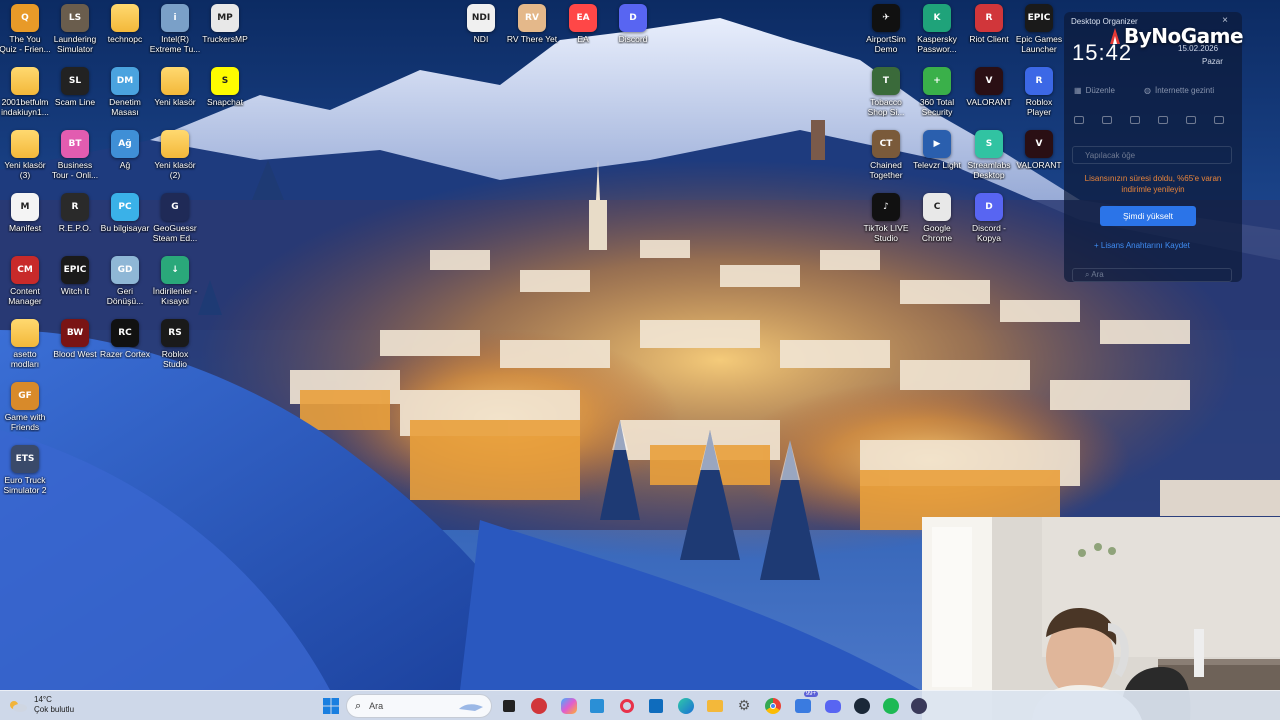 This screenshot has width=1280, height=720. Describe the element at coordinates (75, 270) in the screenshot. I see `witch-it-icon: EPIC` at that location.